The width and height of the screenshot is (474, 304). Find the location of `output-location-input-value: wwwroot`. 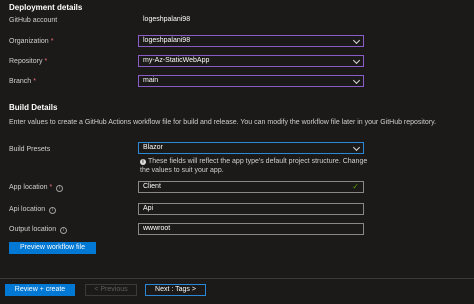

output-location-input-value: wwwroot is located at coordinates (157, 228).